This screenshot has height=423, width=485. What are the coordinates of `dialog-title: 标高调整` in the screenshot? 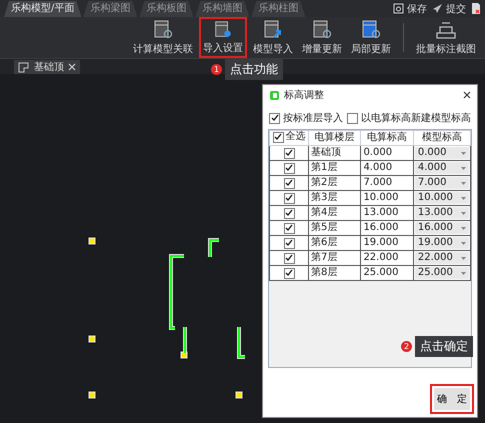 It's located at (304, 95).